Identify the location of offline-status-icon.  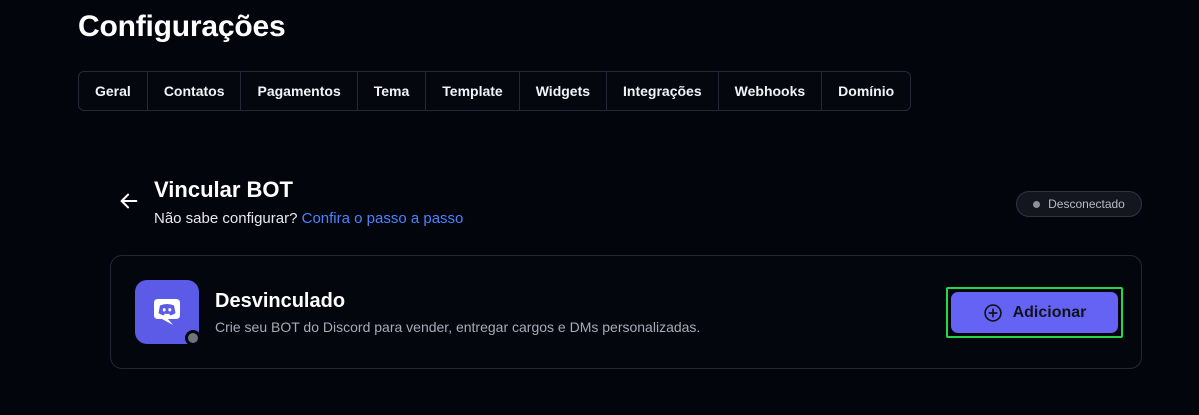
(193, 338).